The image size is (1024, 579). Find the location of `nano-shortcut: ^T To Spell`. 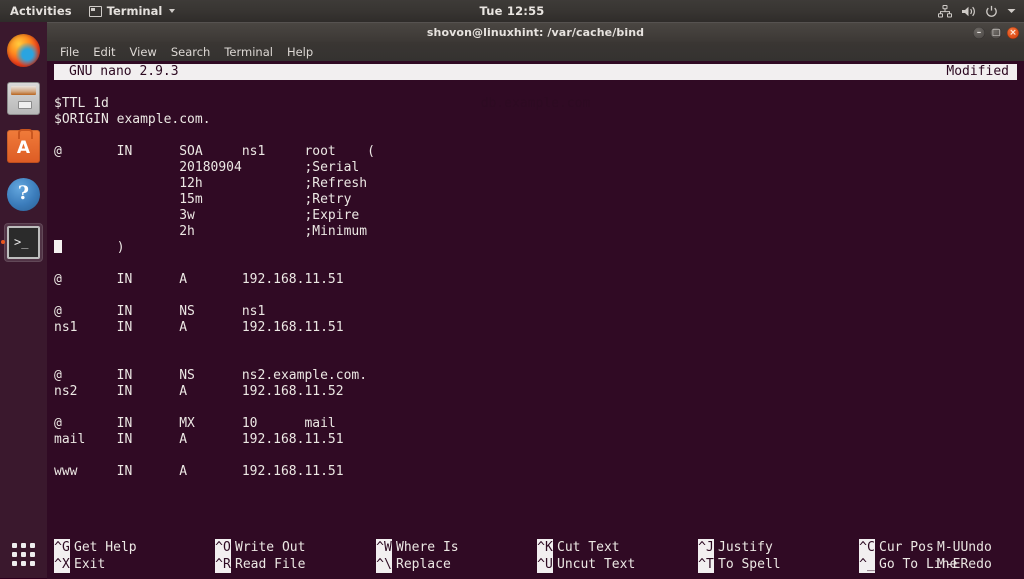

nano-shortcut: ^T To Spell is located at coordinates (778, 564).